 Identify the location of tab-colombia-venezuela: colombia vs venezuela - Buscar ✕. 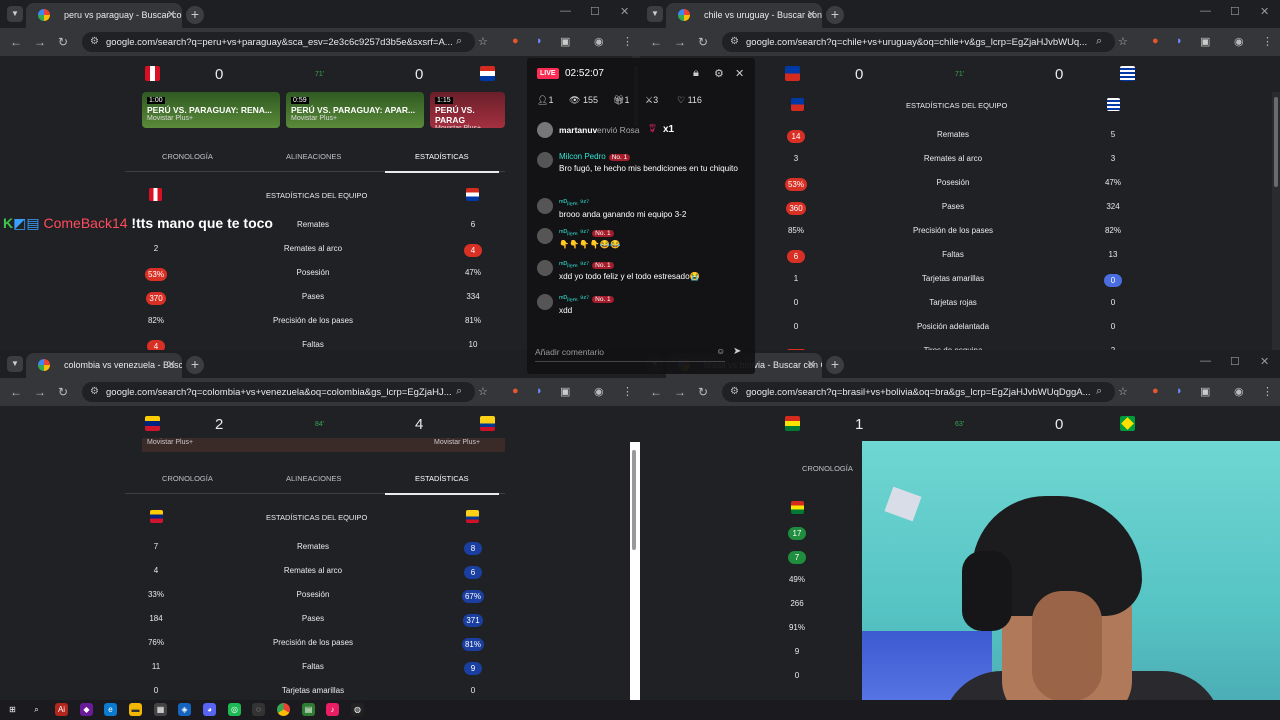
(104, 365).